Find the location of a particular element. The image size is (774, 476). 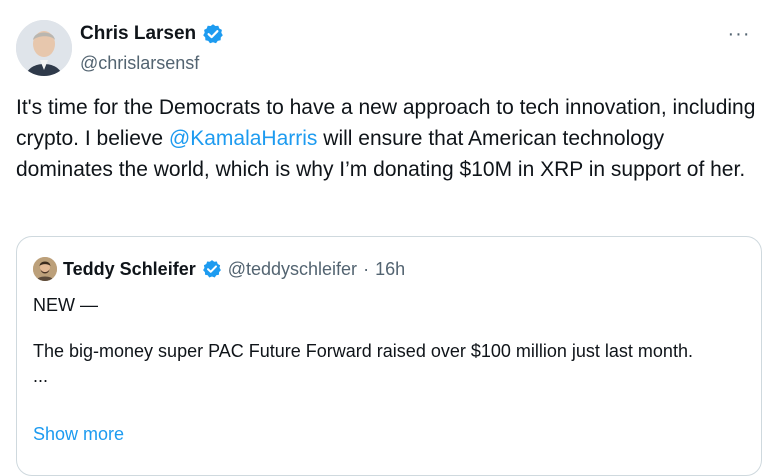

quoted-author-name: Teddy Schleifer is located at coordinates (129, 269).